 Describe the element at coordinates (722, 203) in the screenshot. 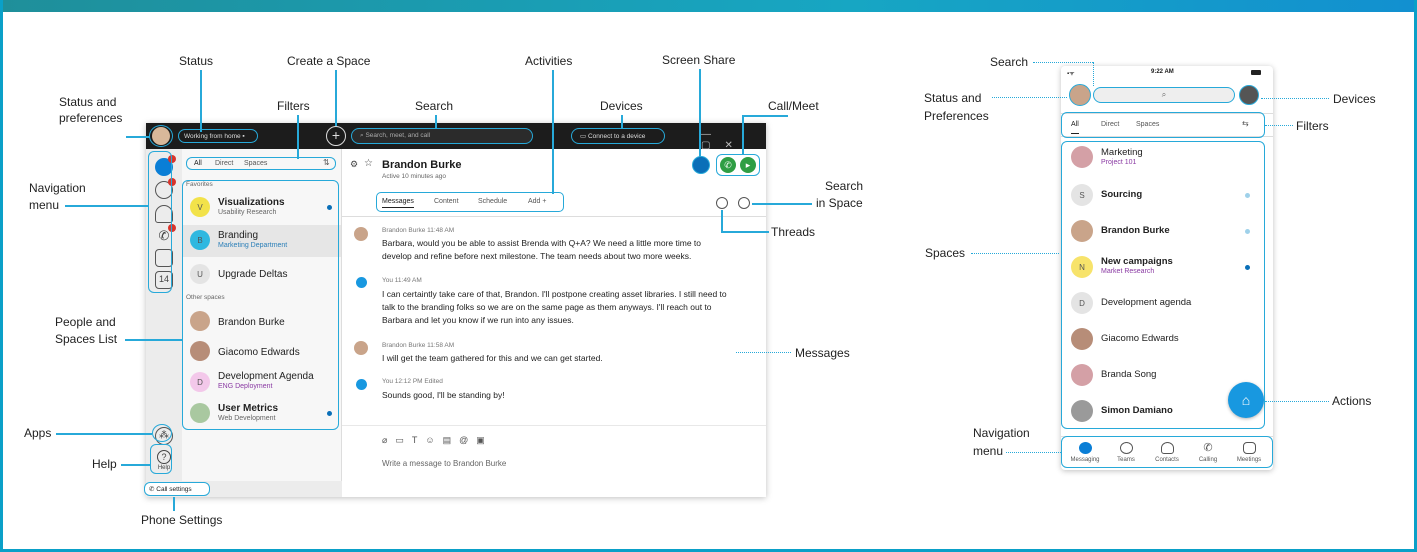

I see `threads-icon` at that location.